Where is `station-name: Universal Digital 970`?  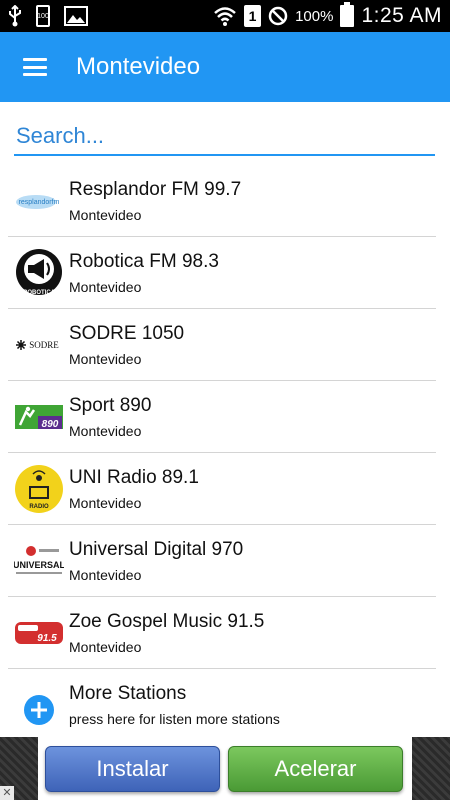
station-name: Universal Digital 970 is located at coordinates (156, 549).